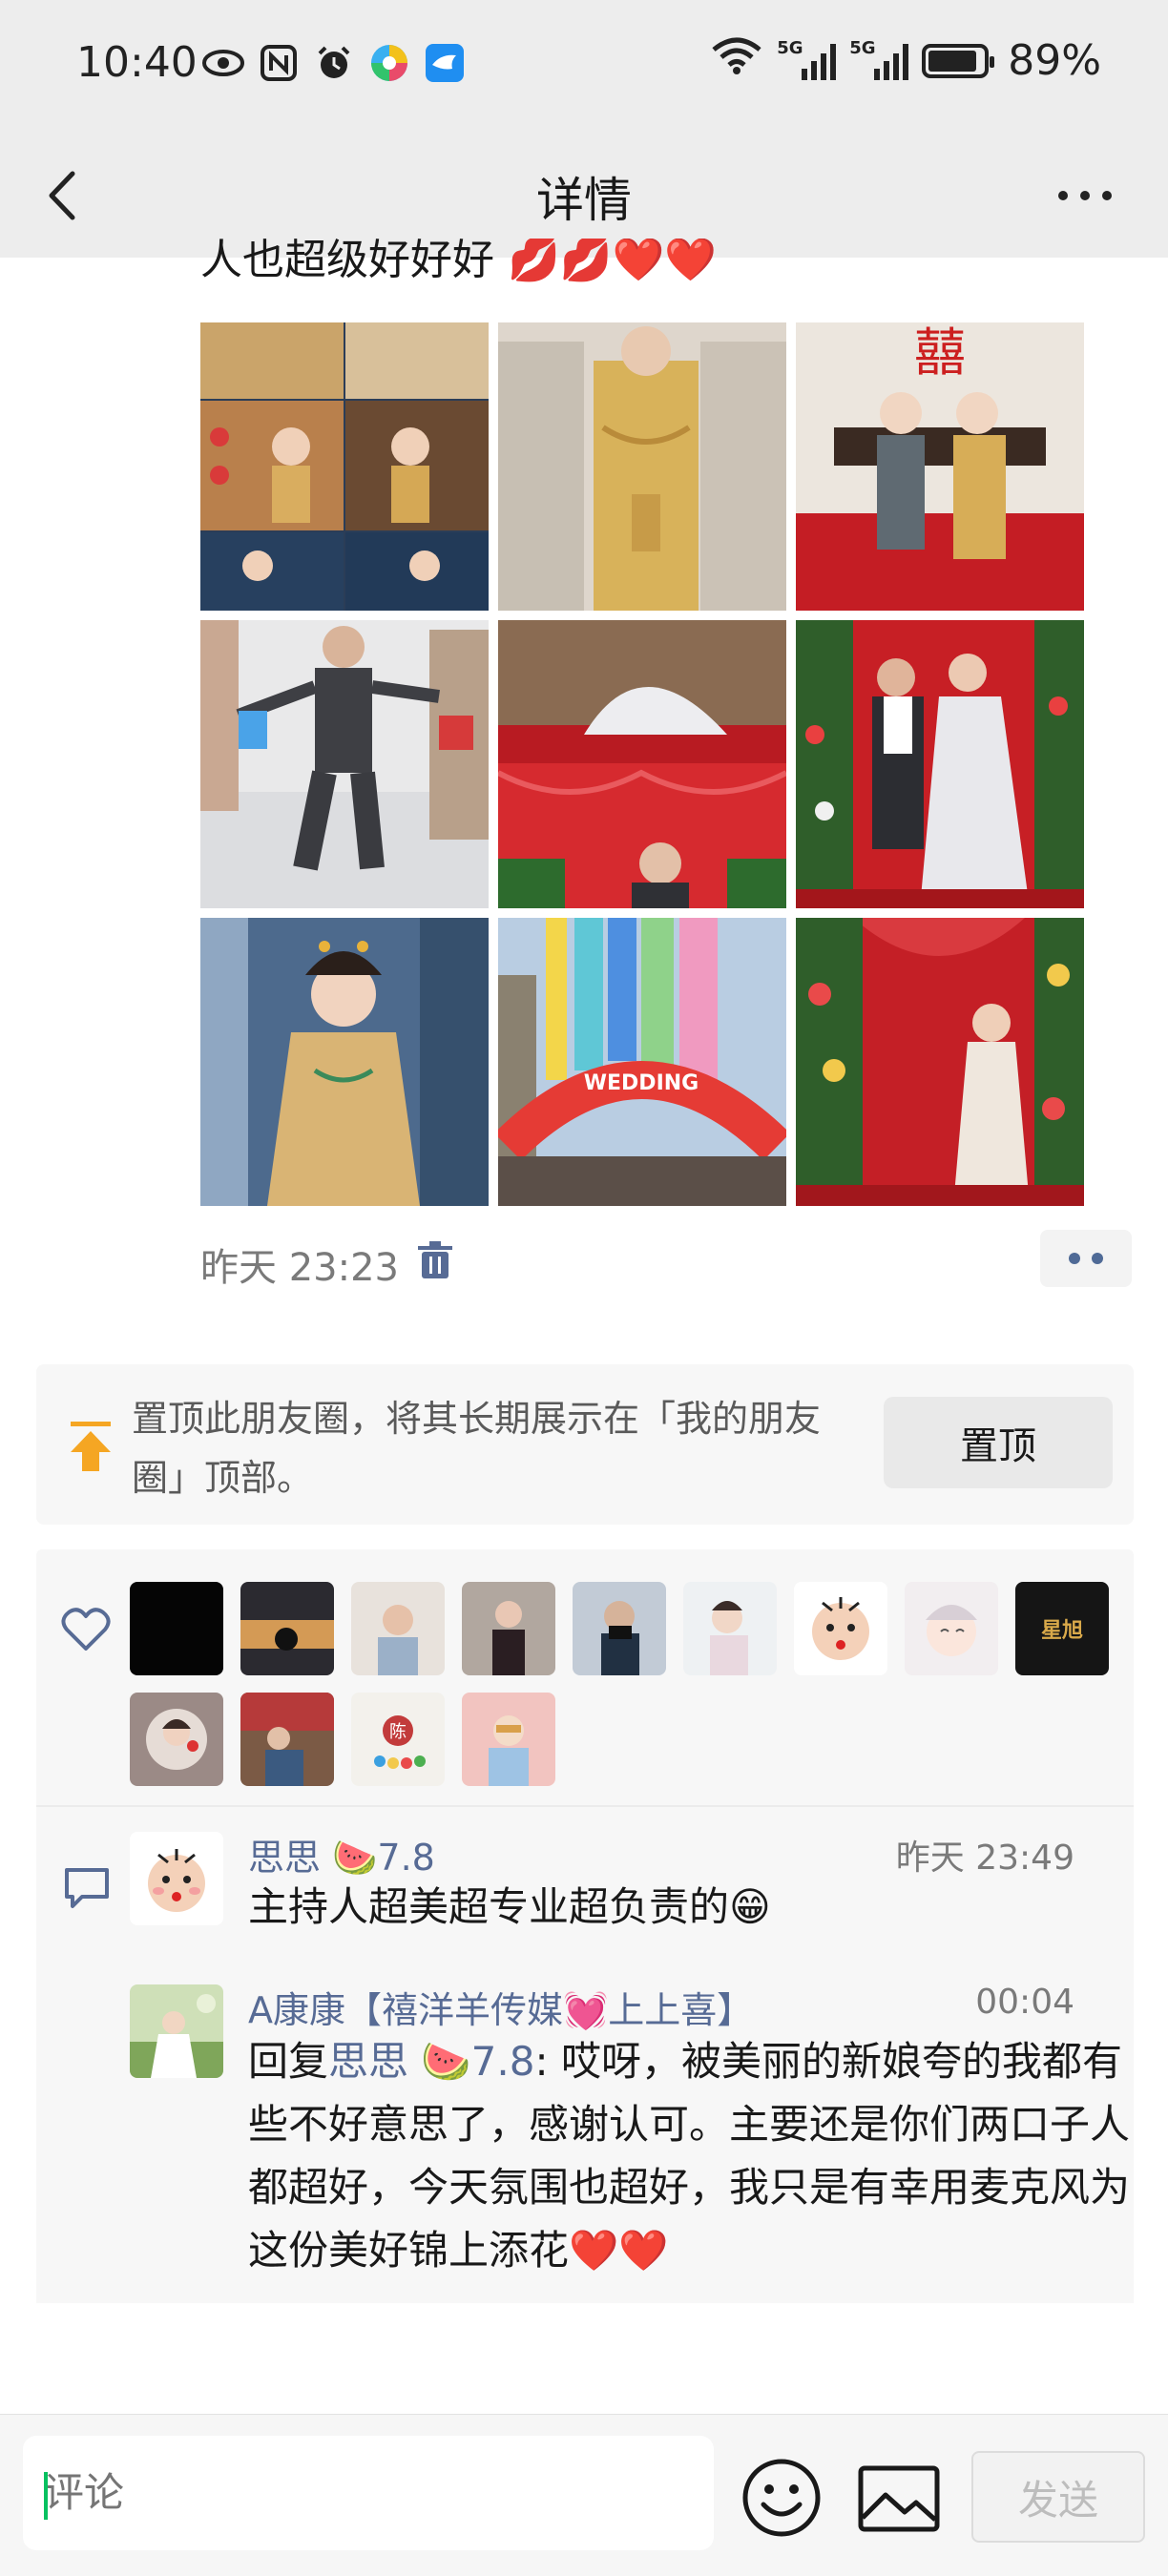 The height and width of the screenshot is (2576, 1168). I want to click on likes-section: 星旭 陈, so click(585, 1677).